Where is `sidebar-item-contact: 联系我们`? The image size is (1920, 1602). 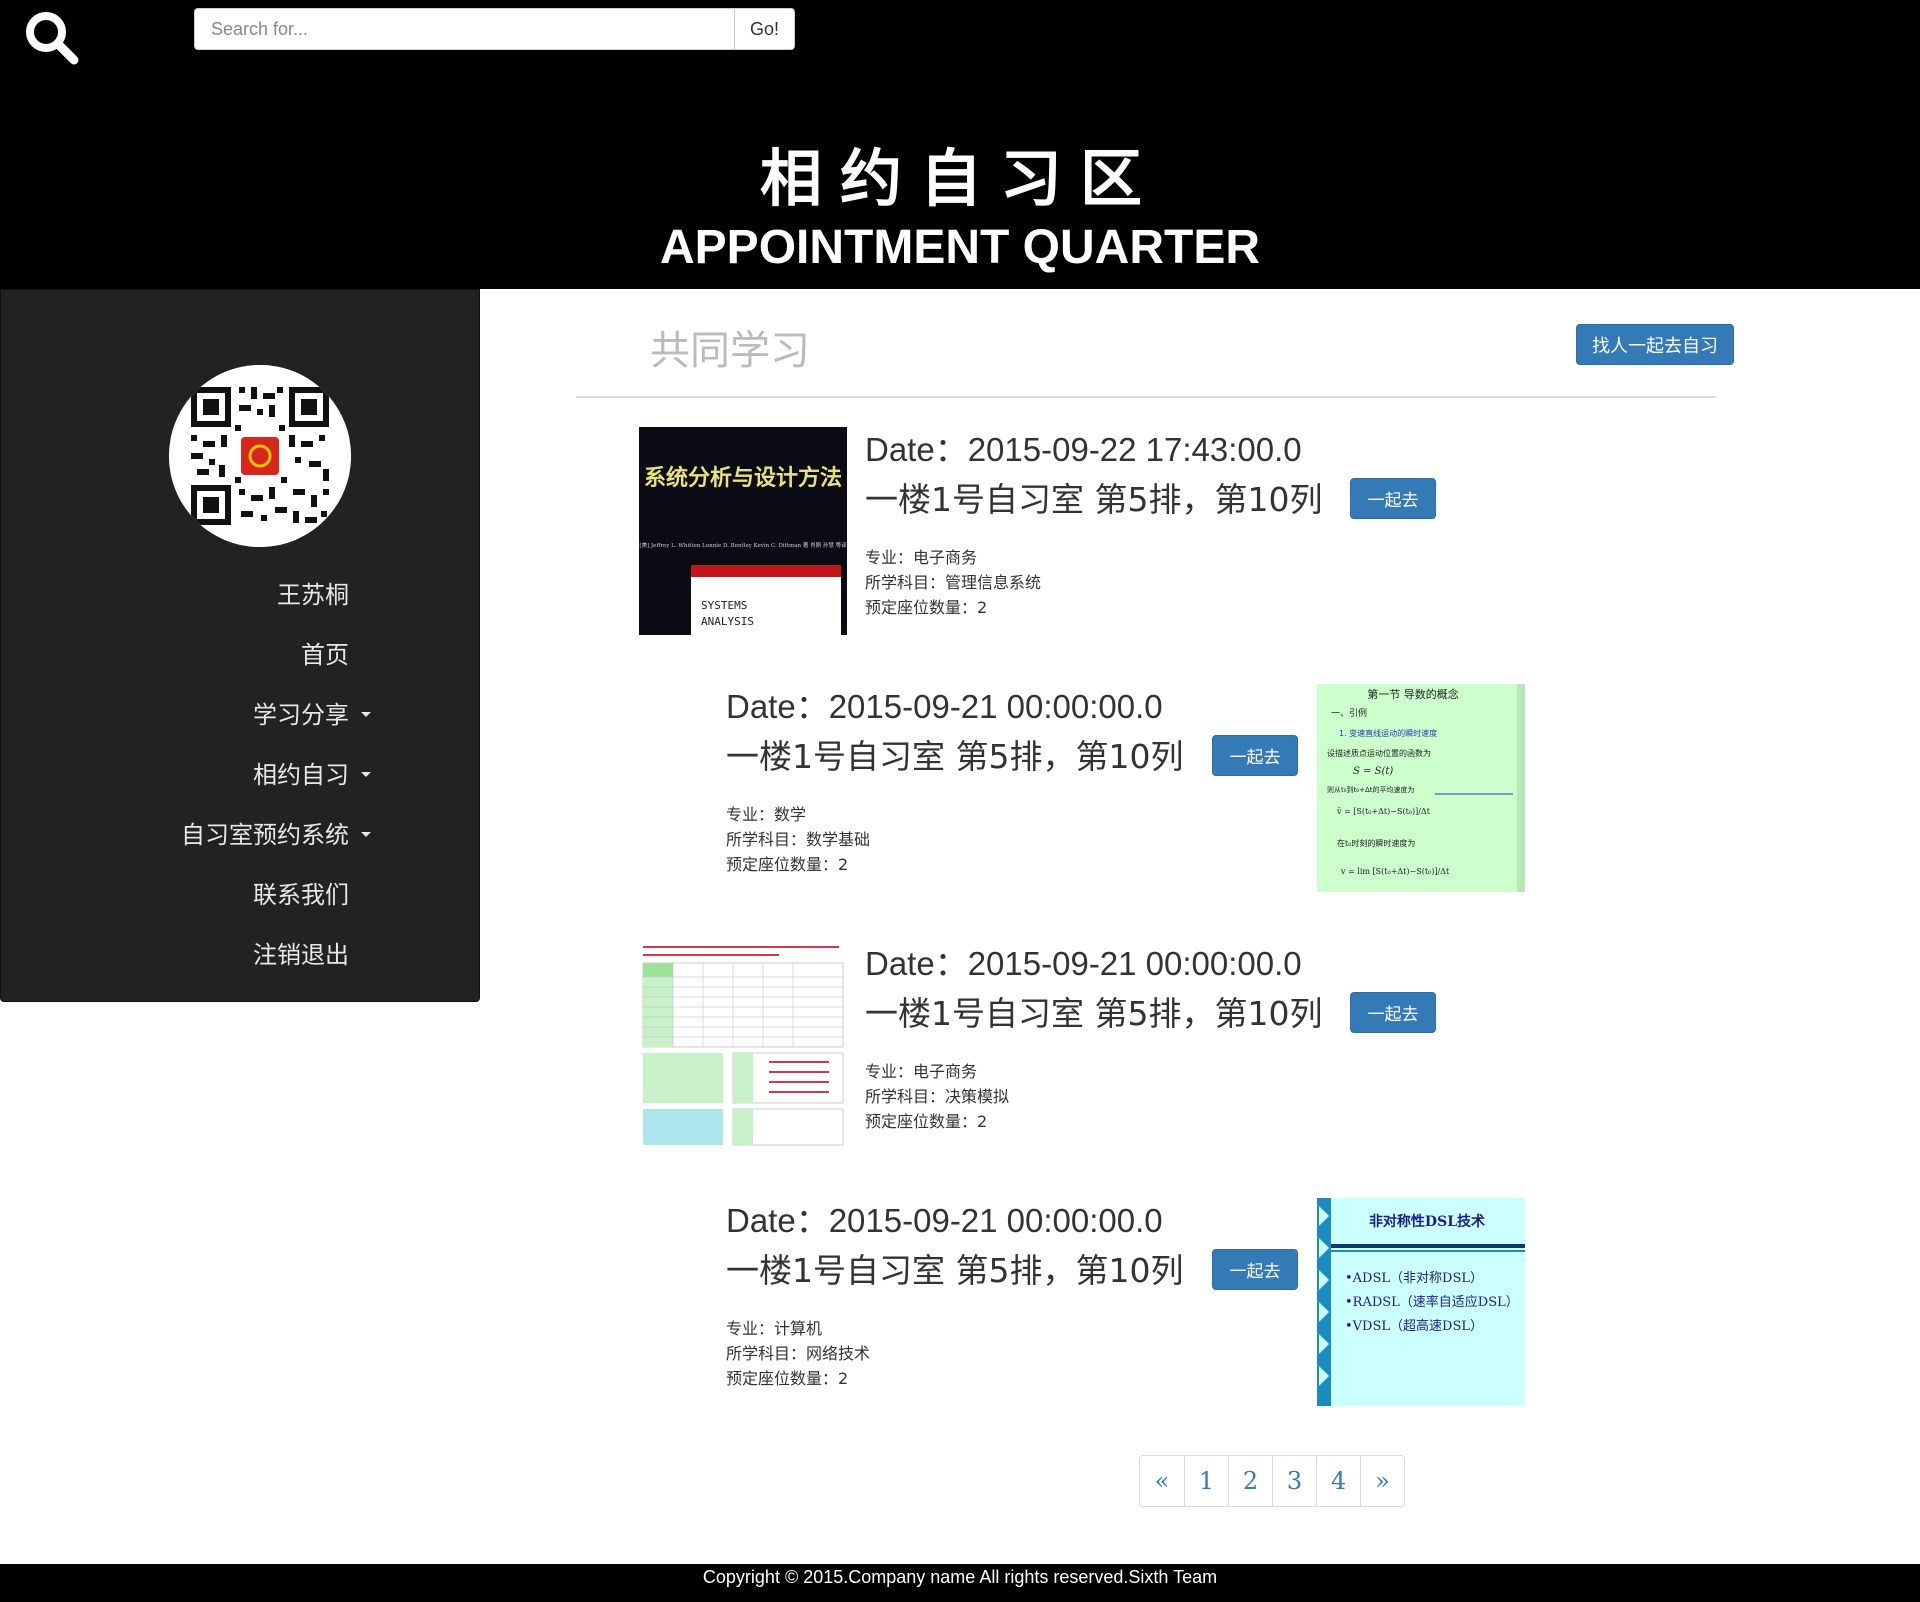
sidebar-item-contact: 联系我们 is located at coordinates (265, 895).